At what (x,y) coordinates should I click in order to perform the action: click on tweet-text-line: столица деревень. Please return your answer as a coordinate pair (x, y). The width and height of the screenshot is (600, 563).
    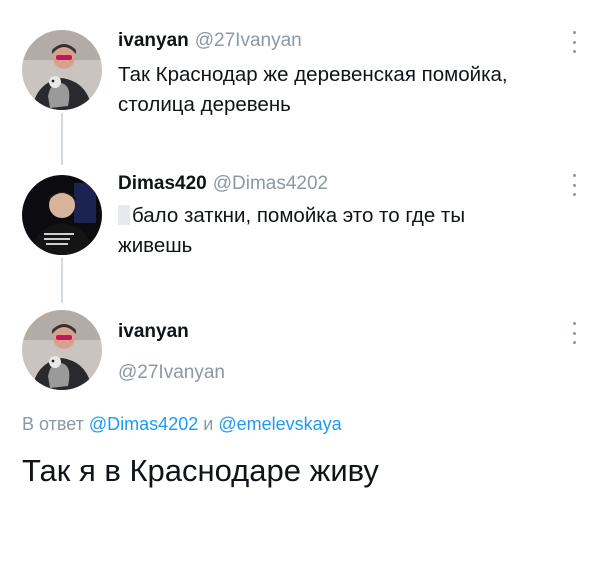
    Looking at the image, I should click on (204, 104).